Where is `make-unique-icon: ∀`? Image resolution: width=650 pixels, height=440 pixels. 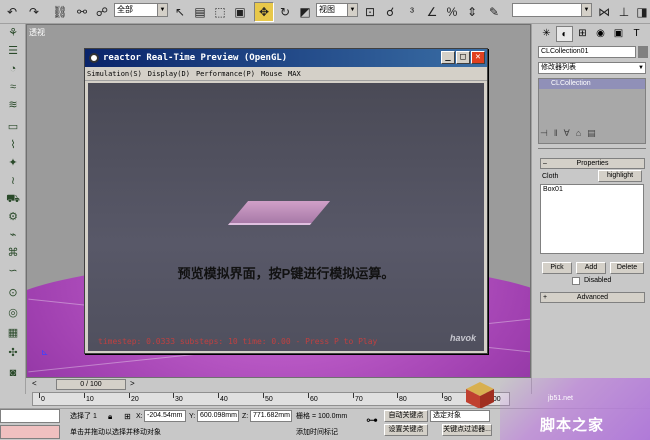 make-unique-icon: ∀ is located at coordinates (570, 133).